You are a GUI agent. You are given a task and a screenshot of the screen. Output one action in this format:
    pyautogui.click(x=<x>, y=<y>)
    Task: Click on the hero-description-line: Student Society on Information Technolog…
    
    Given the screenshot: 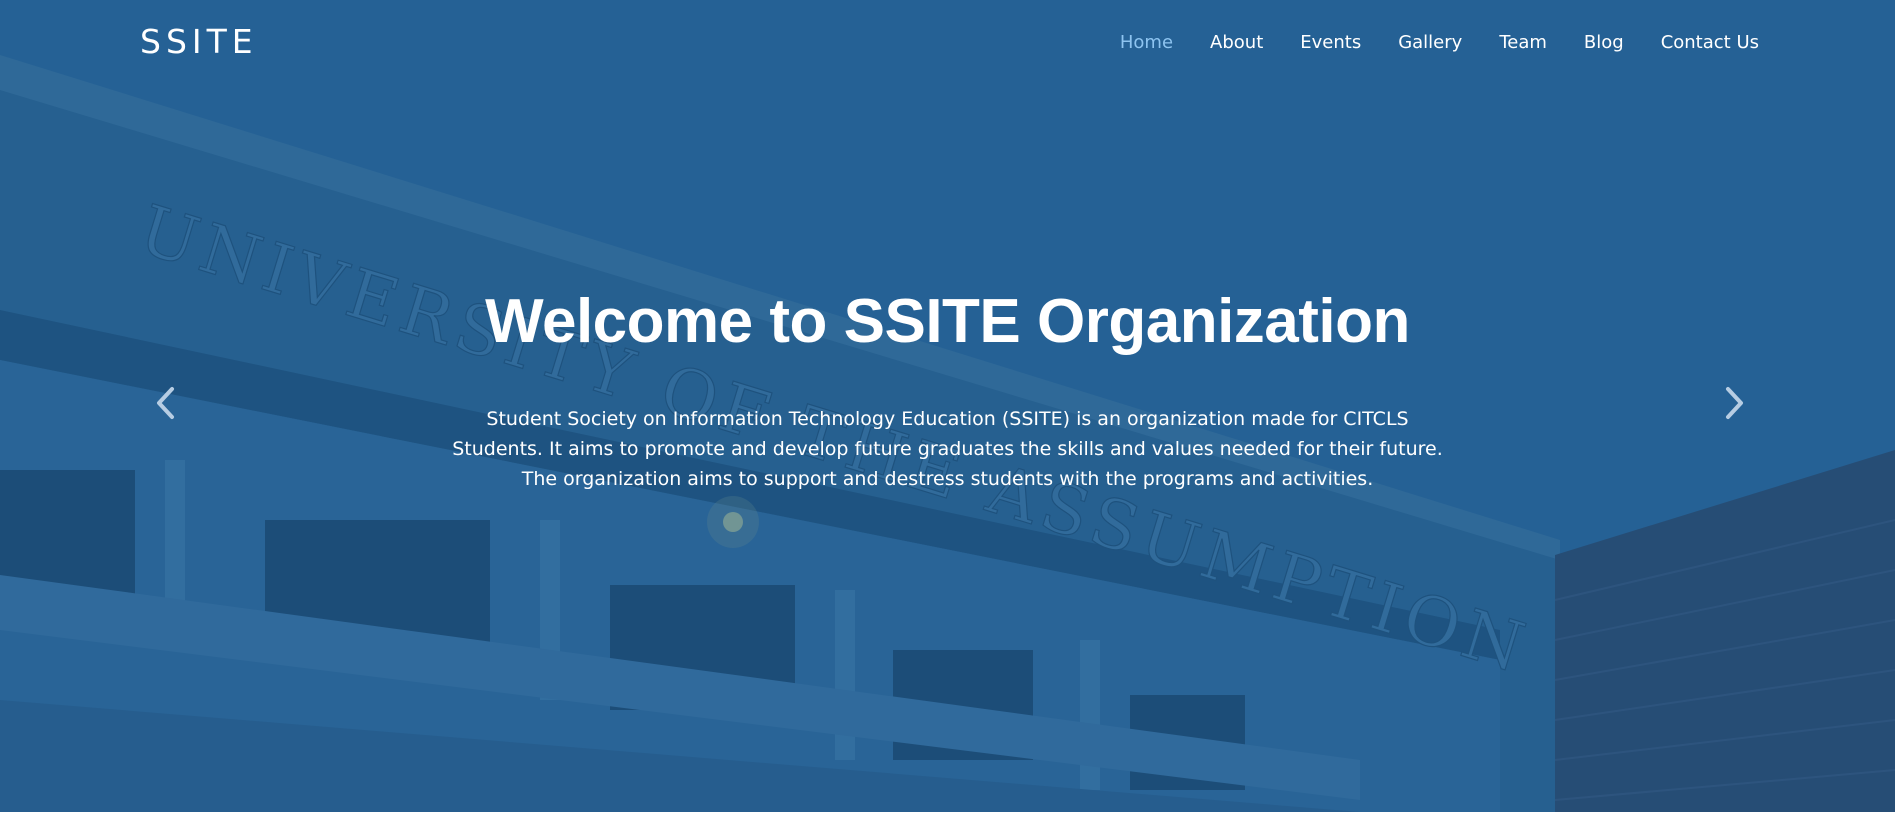 What is the action you would take?
    pyautogui.click(x=947, y=419)
    